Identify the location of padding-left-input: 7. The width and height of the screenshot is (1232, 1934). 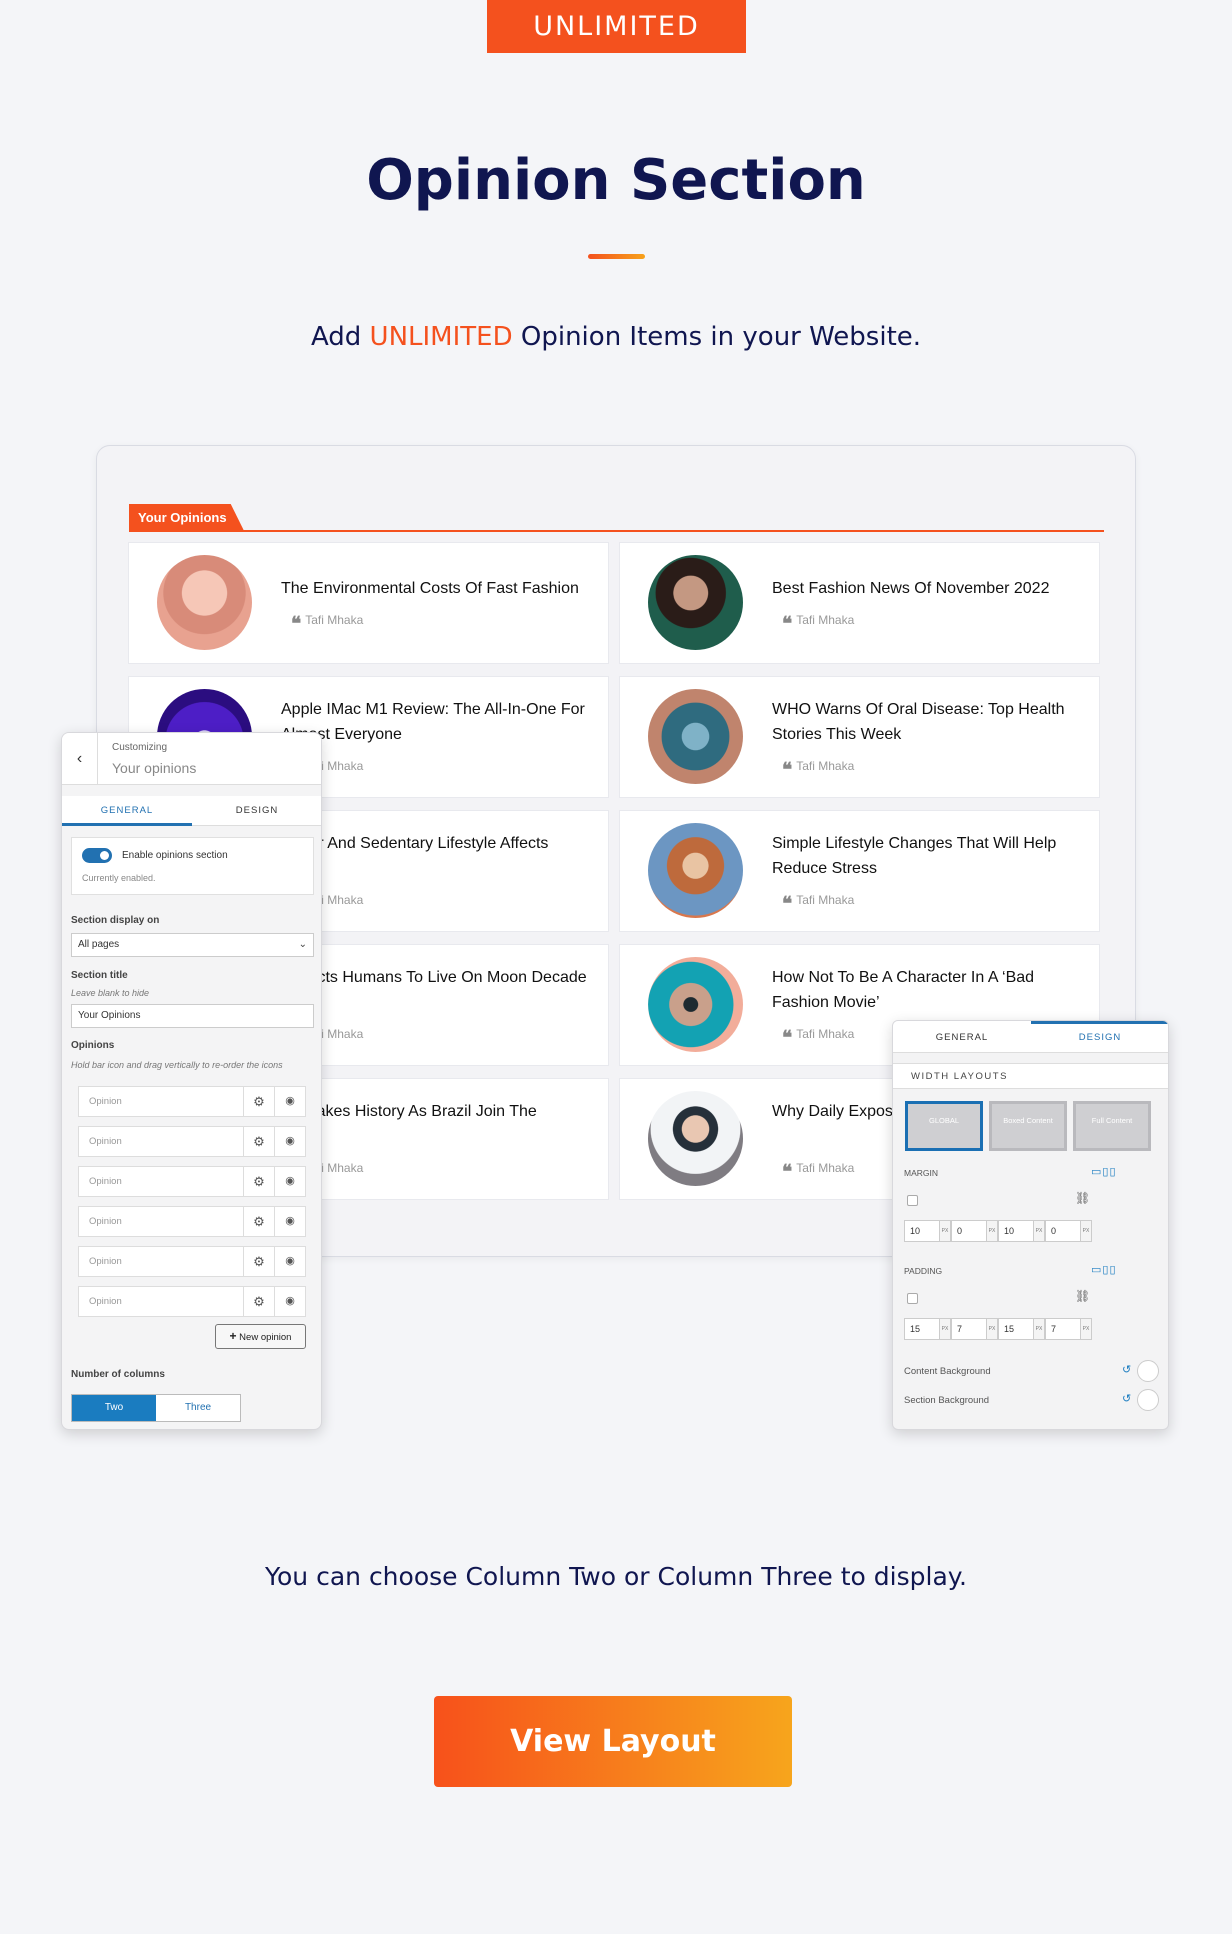
(1063, 1329).